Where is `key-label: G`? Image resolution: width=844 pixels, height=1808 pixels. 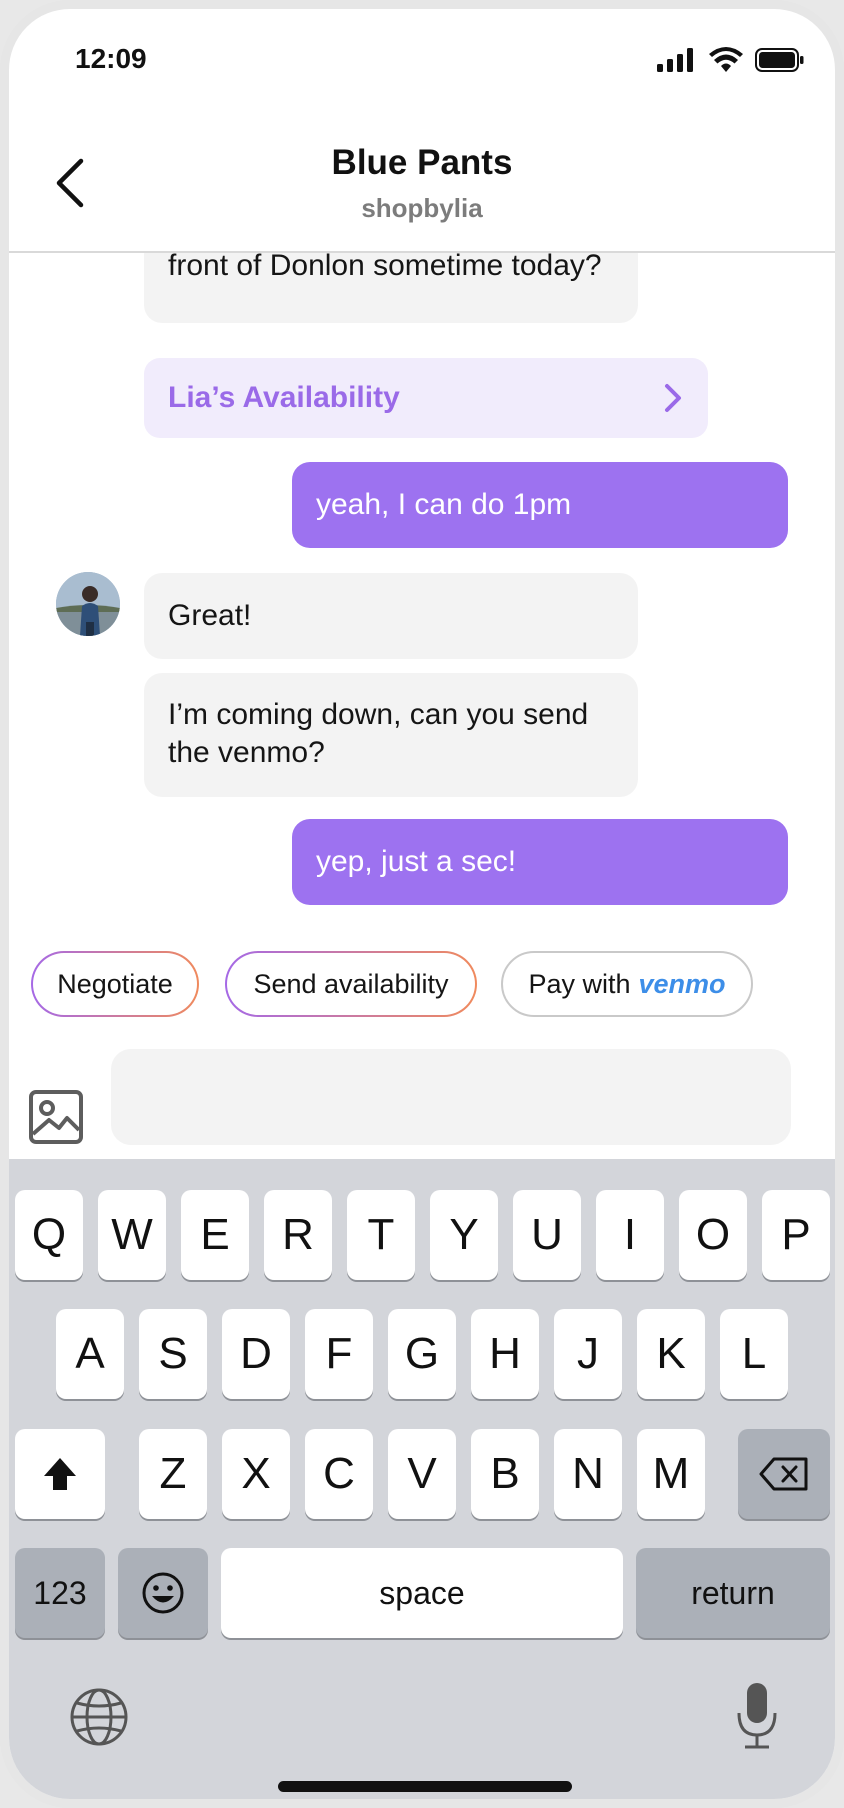
key-label: G is located at coordinates (422, 1353).